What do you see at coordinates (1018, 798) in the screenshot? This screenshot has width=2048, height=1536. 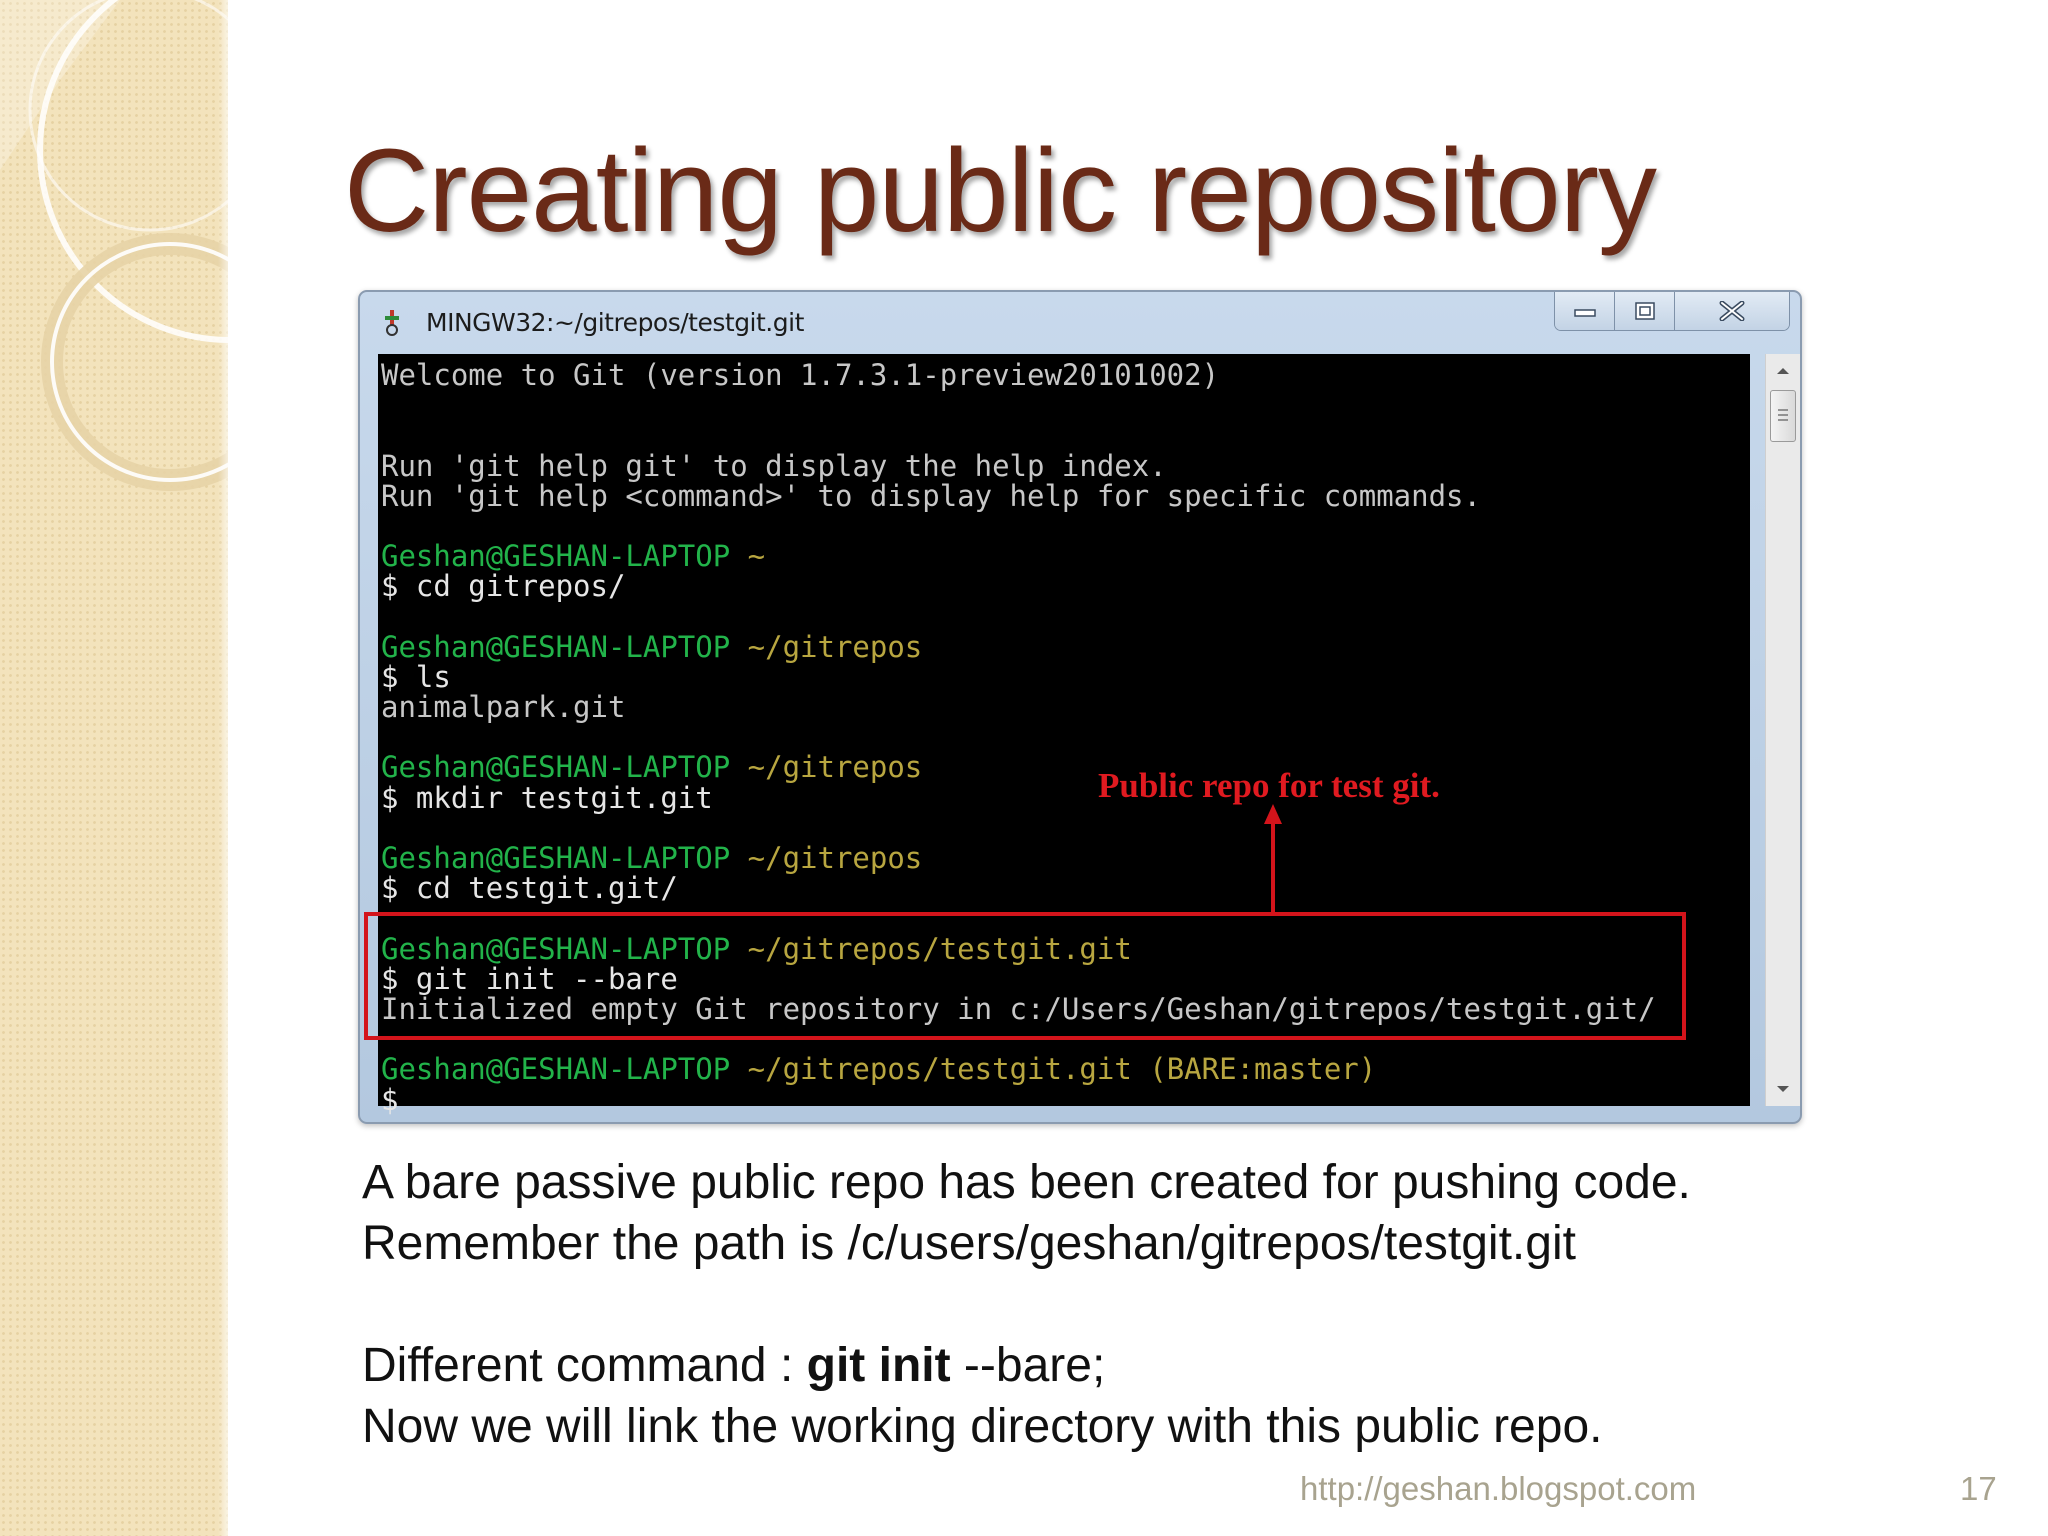 I see `terminal-line: $ mkdir testgit.git` at bounding box center [1018, 798].